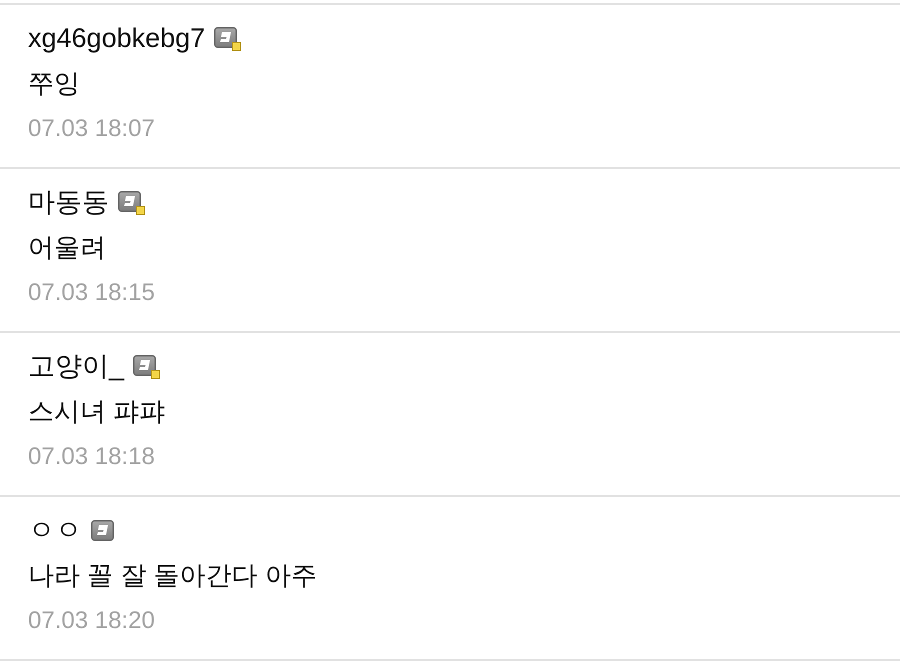  Describe the element at coordinates (92, 457) in the screenshot. I see `comment-time: 07.03 18:18` at that location.